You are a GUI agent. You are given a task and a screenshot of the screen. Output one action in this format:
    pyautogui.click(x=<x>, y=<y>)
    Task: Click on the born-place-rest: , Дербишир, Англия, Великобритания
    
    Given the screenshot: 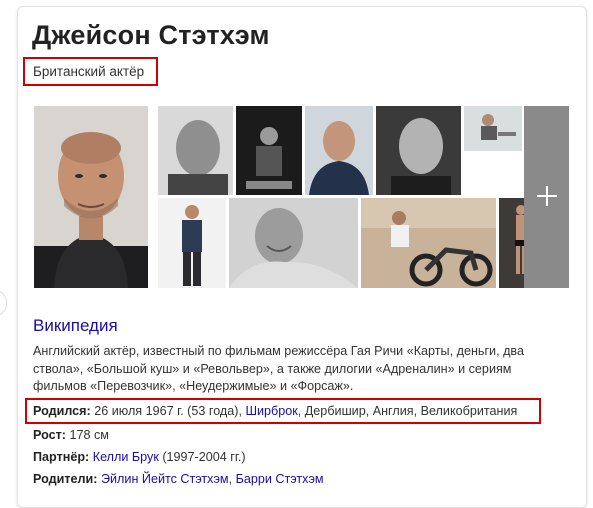 What is the action you would take?
    pyautogui.click(x=407, y=411)
    